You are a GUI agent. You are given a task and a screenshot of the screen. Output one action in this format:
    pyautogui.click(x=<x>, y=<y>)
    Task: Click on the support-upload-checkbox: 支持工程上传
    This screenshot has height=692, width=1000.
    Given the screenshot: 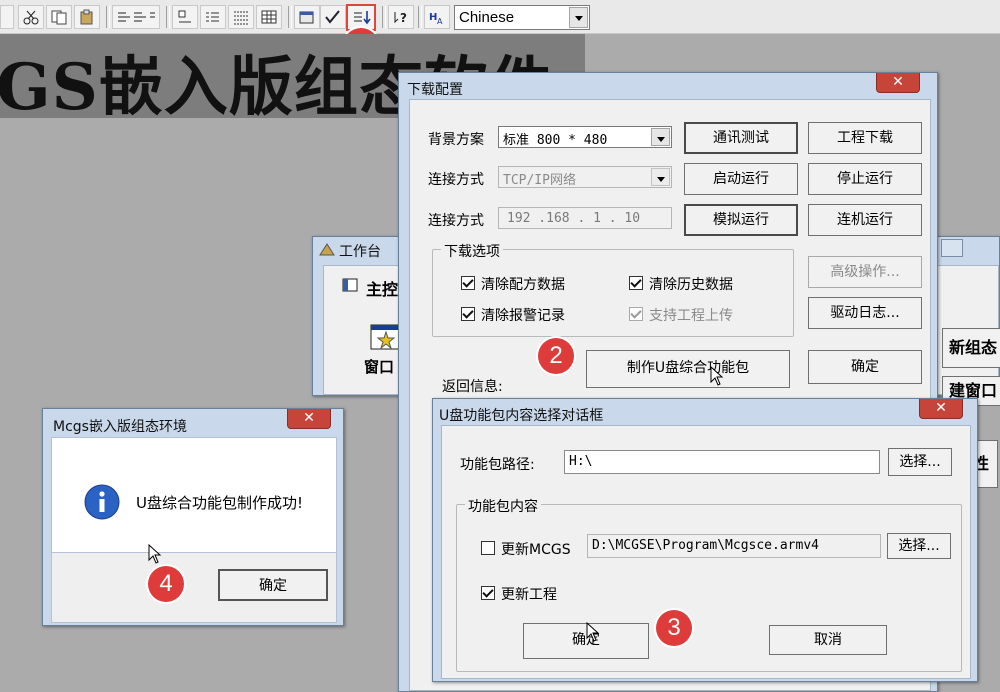 What is the action you would take?
    pyautogui.click(x=681, y=315)
    